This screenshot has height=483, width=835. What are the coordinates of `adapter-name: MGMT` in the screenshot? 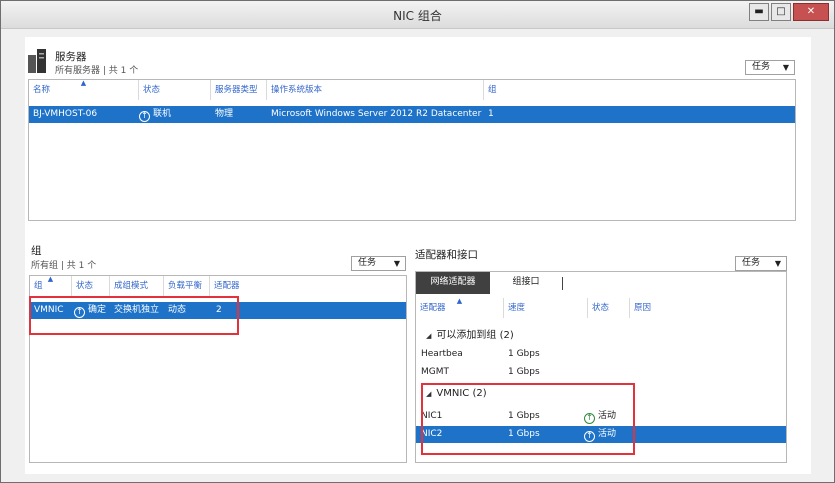 It's located at (435, 372).